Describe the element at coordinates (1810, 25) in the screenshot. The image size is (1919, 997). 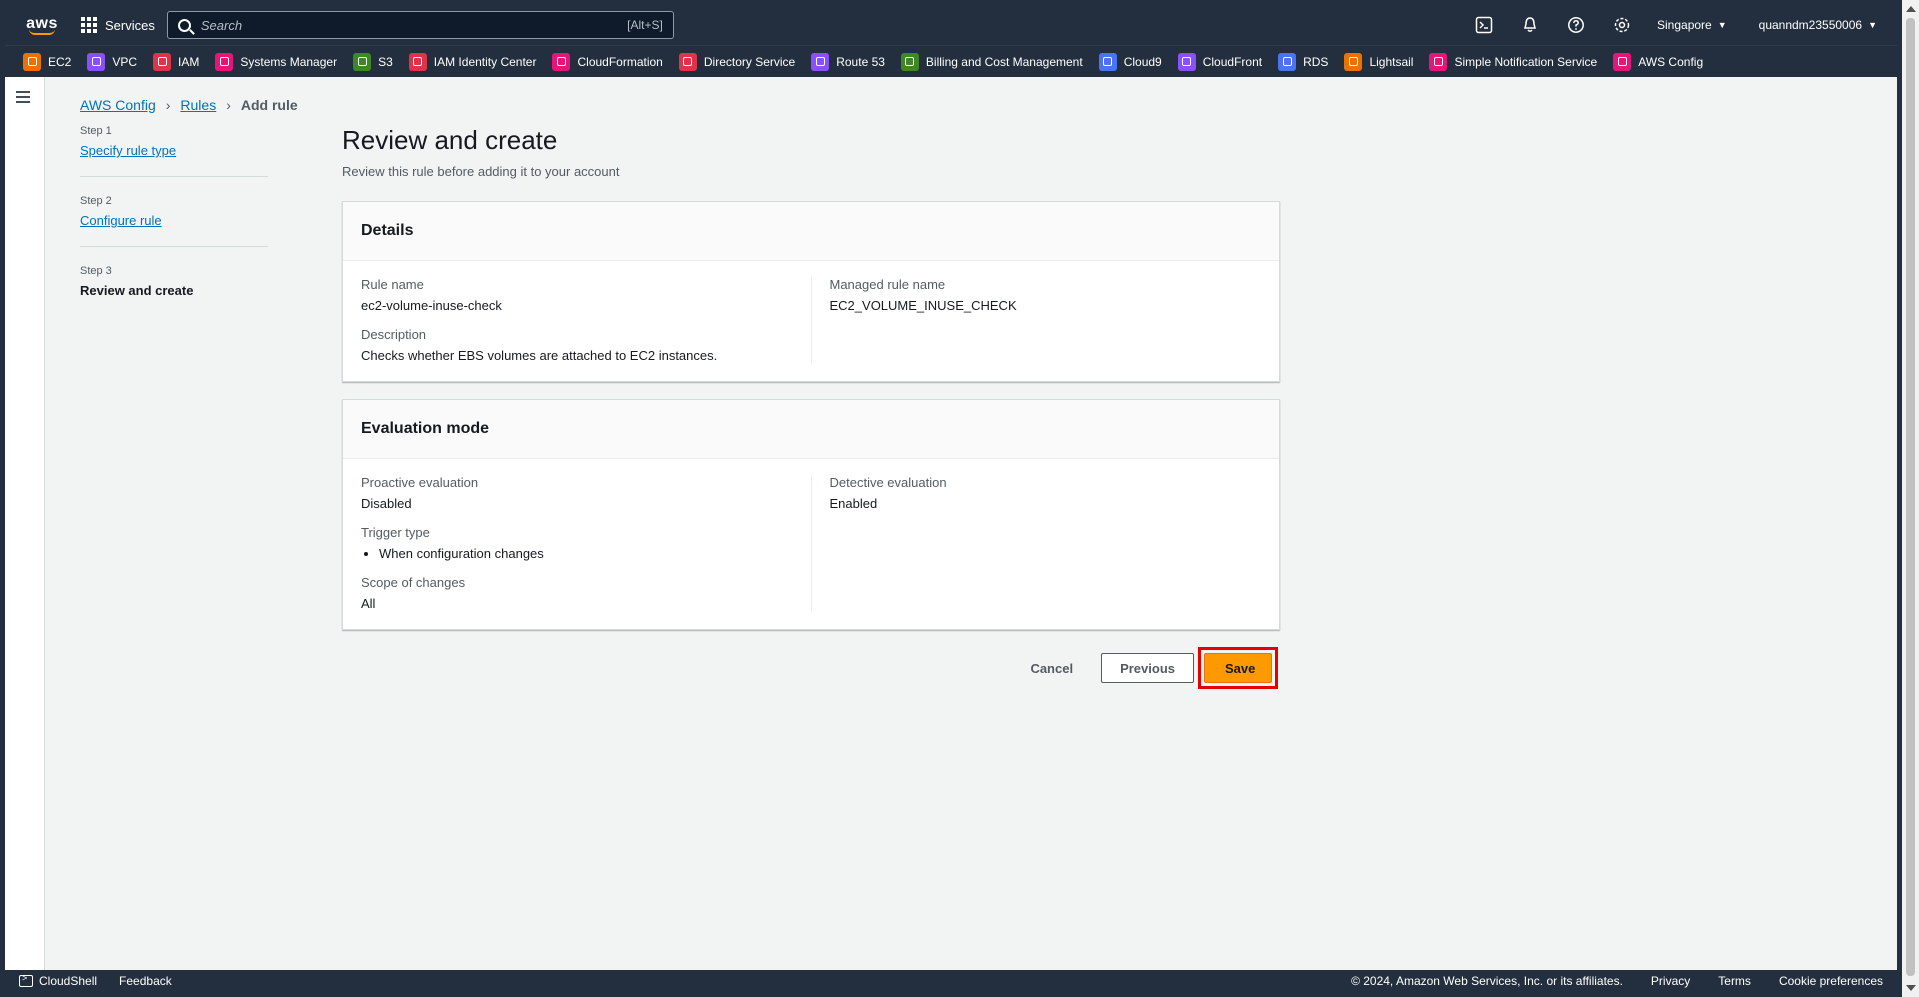
I see `account-label: quanndm23550006` at that location.